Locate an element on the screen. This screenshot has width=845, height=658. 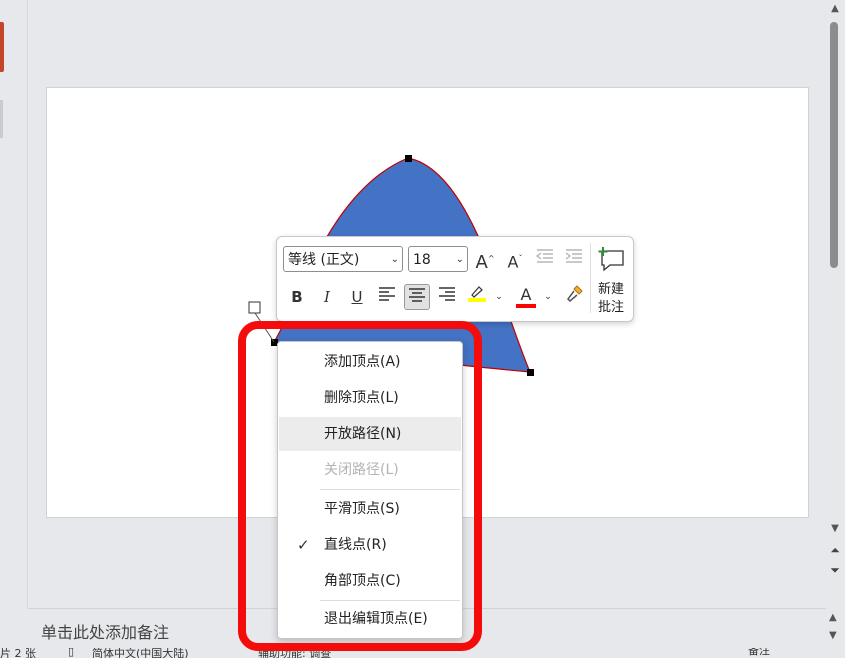
font-size-value: 18 is located at coordinates (422, 260).